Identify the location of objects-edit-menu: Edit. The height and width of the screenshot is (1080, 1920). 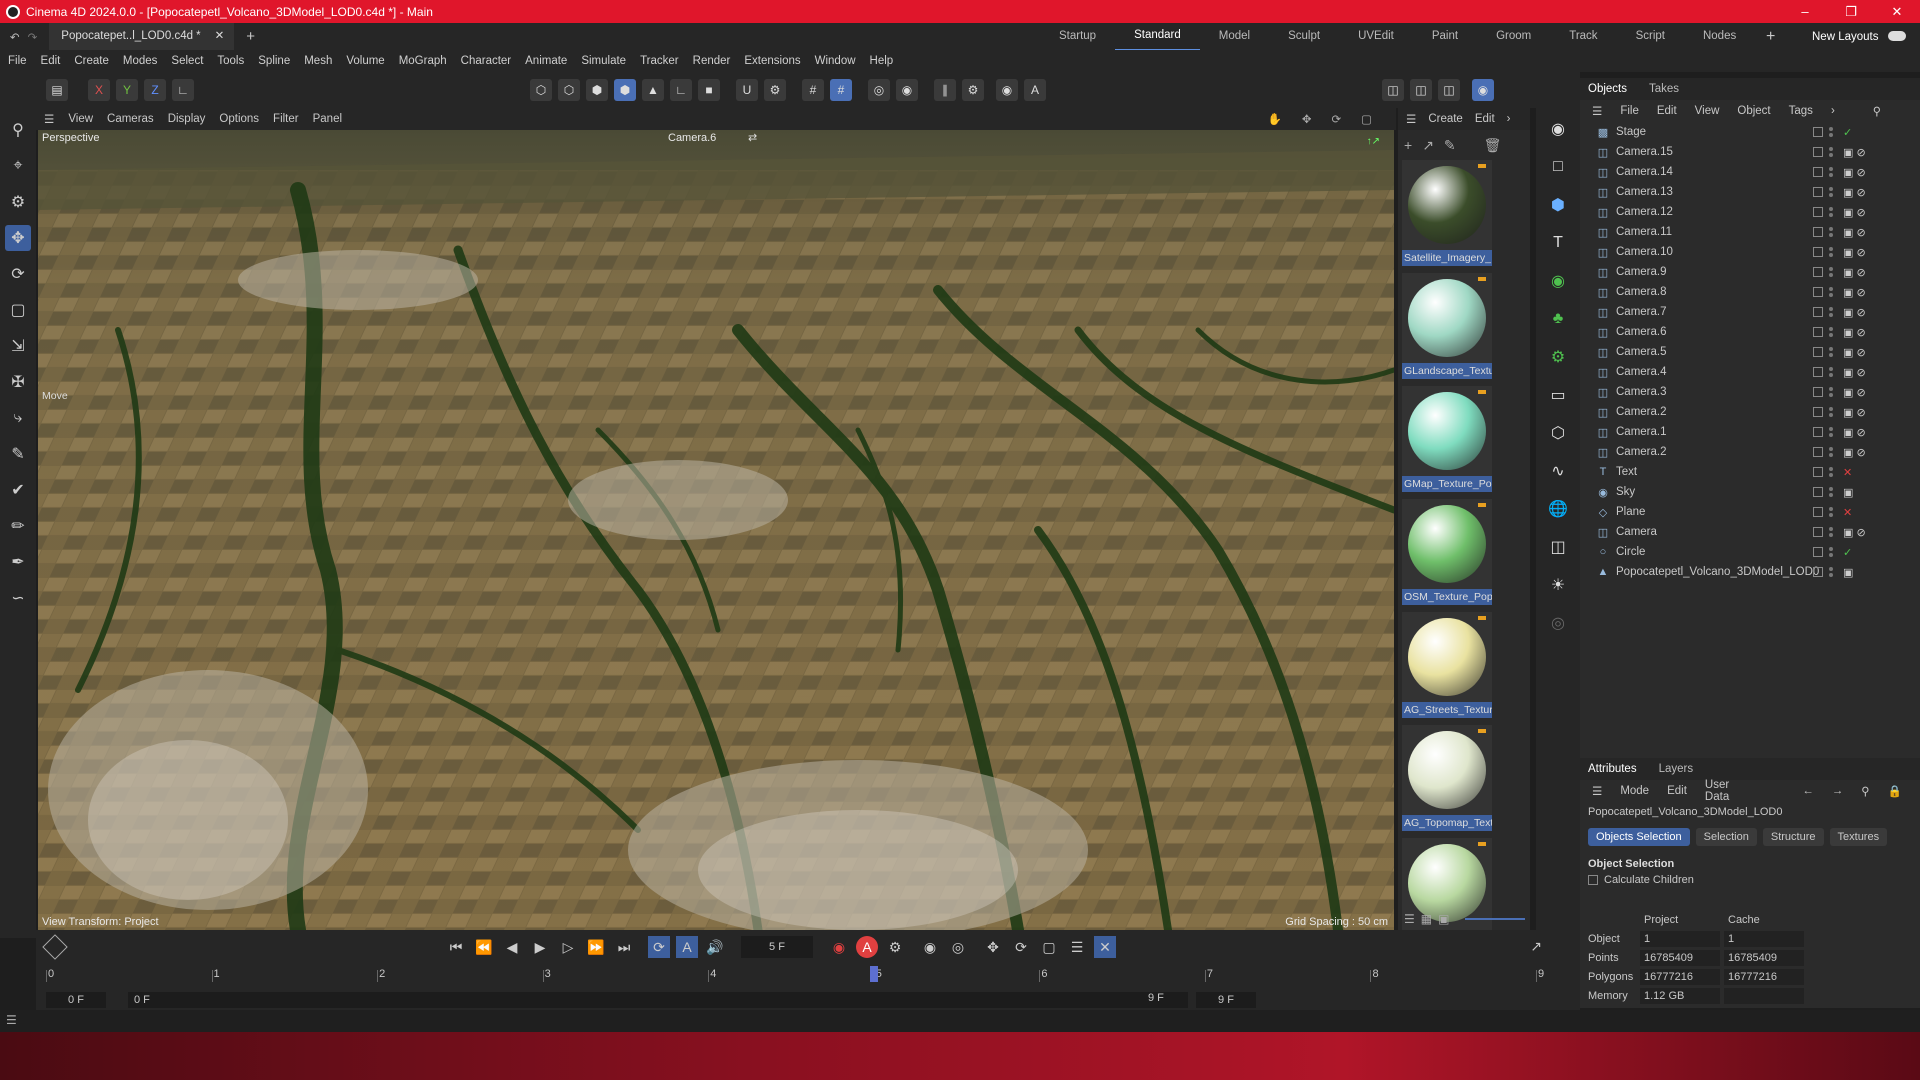
(1667, 111).